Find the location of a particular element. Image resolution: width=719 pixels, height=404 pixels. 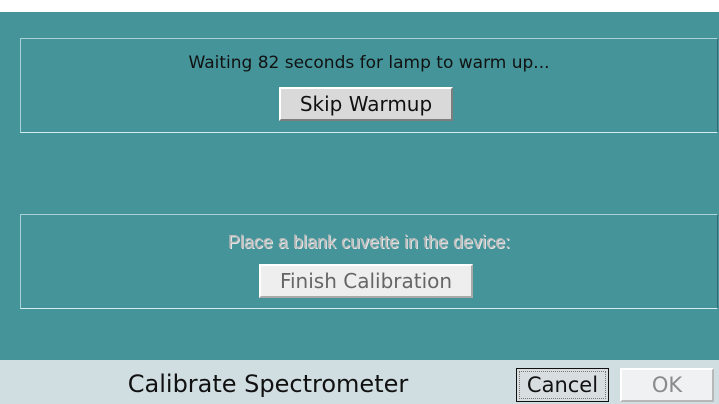

dialog-title: Calibrate Spectrometer is located at coordinates (268, 384).